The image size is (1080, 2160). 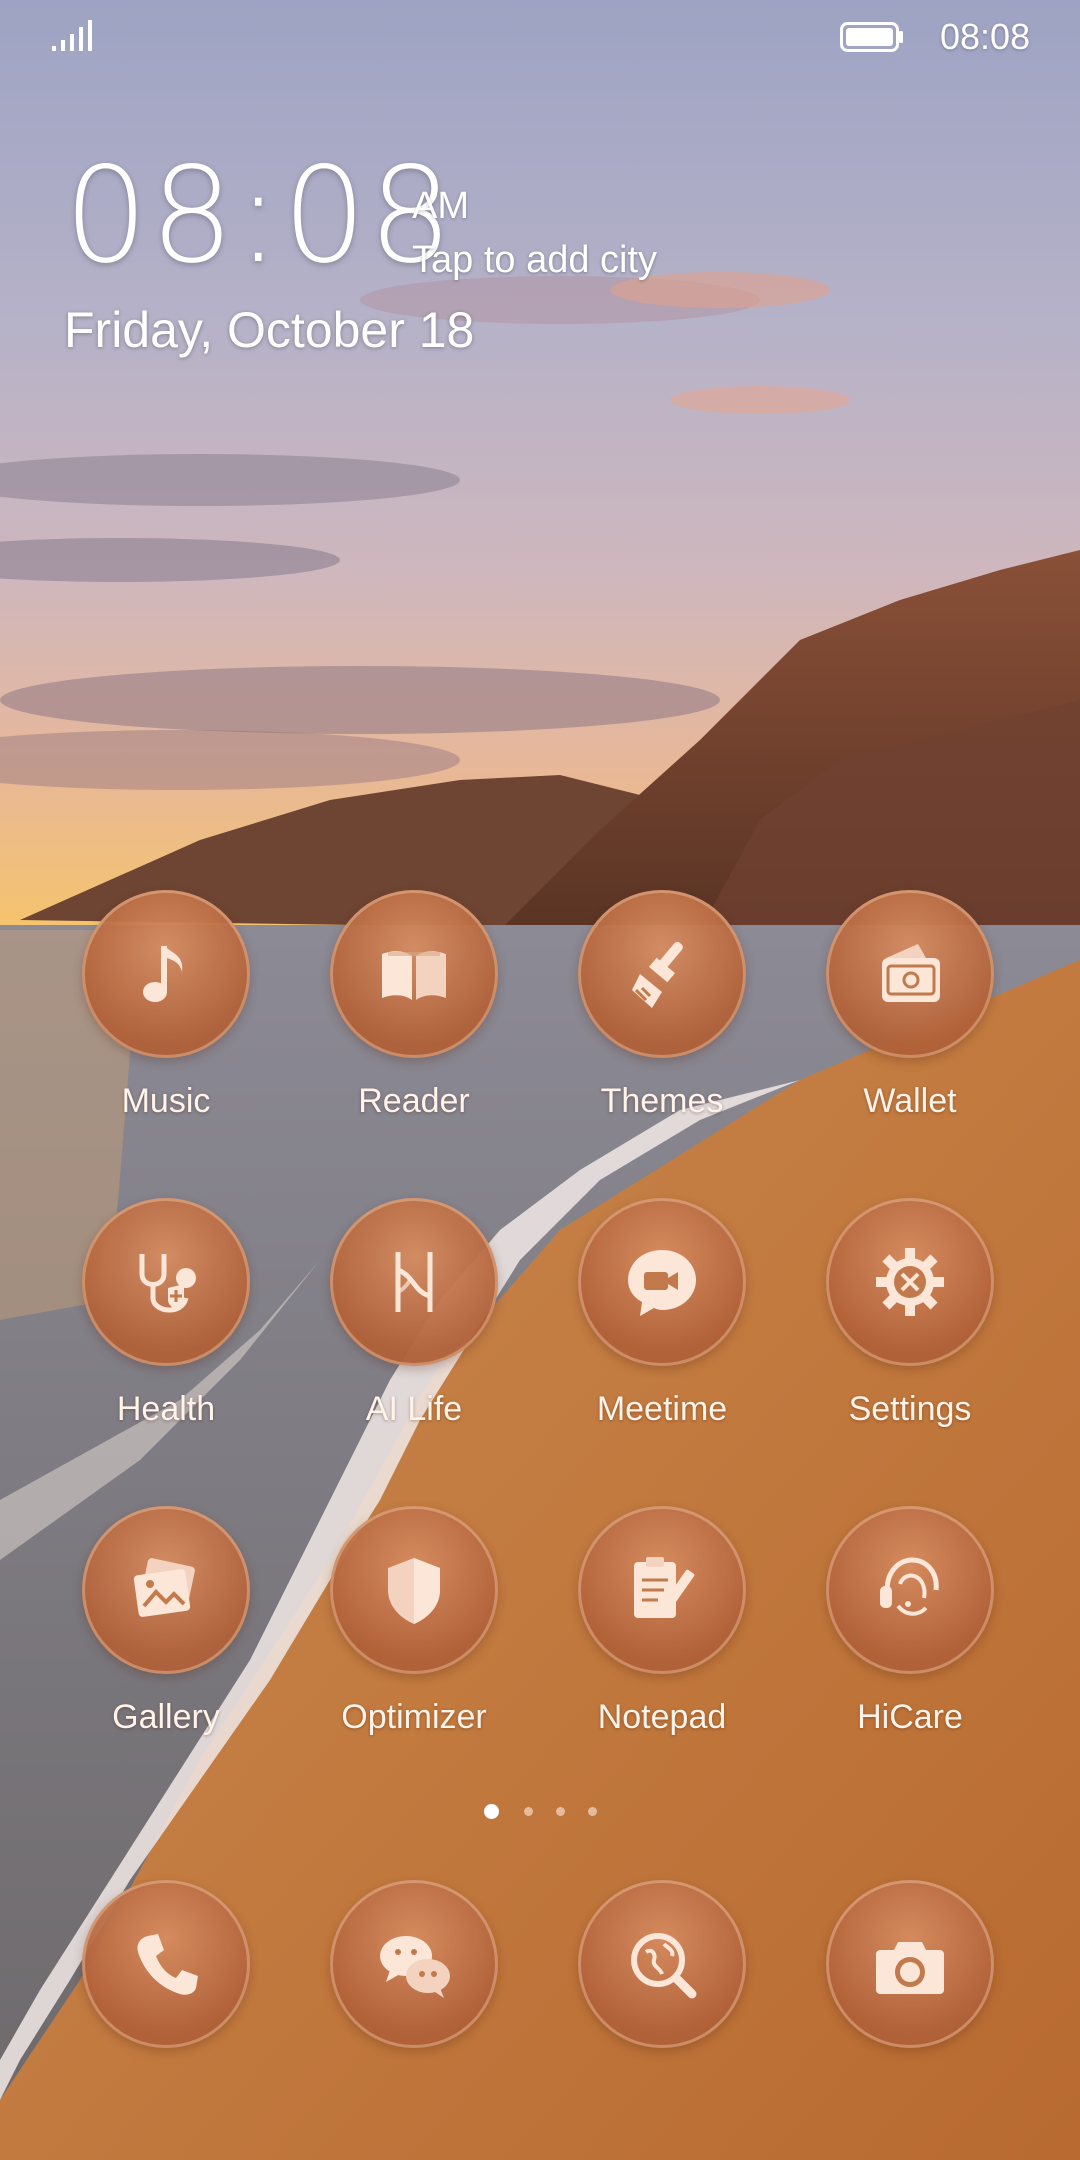 I want to click on camera-icon, so click(x=910, y=1968).